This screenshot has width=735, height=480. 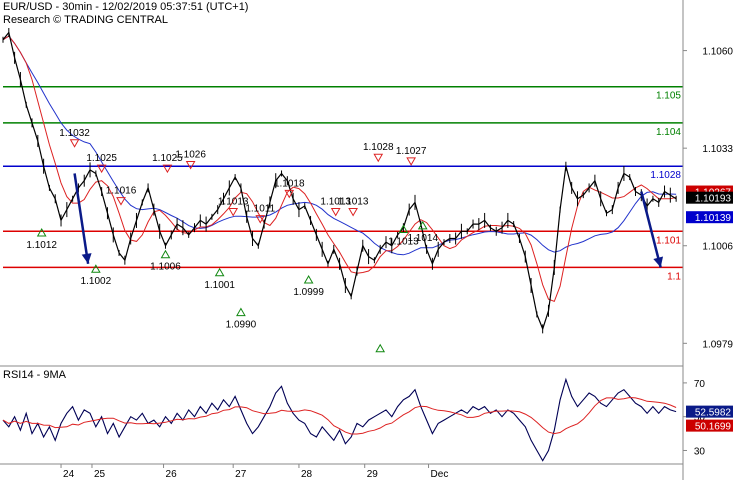 What do you see at coordinates (165, 267) in the screenshot?
I see `pivot-low-label-15: 1.1006` at bounding box center [165, 267].